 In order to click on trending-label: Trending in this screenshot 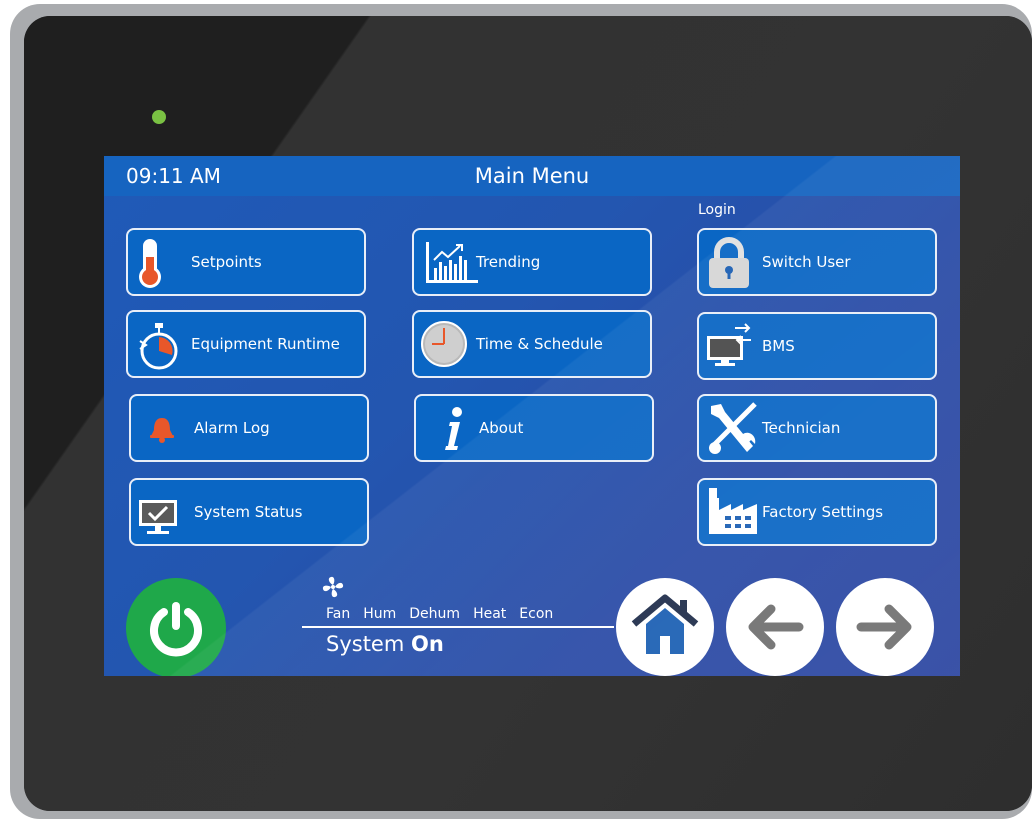, I will do `click(508, 262)`.